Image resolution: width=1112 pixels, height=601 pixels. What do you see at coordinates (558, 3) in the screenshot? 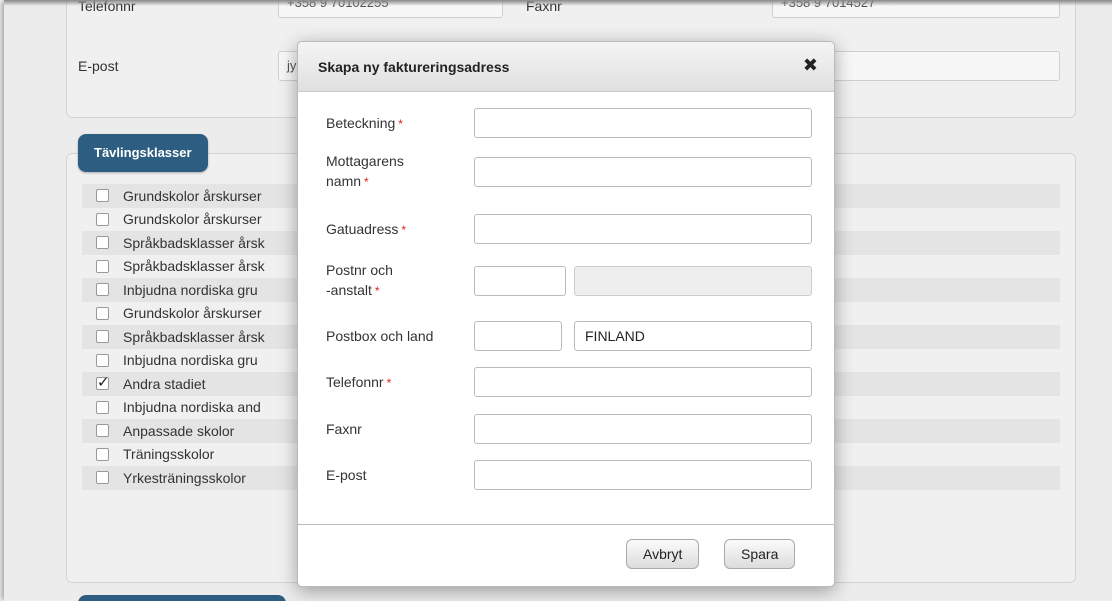
I see `window-shadow` at bounding box center [558, 3].